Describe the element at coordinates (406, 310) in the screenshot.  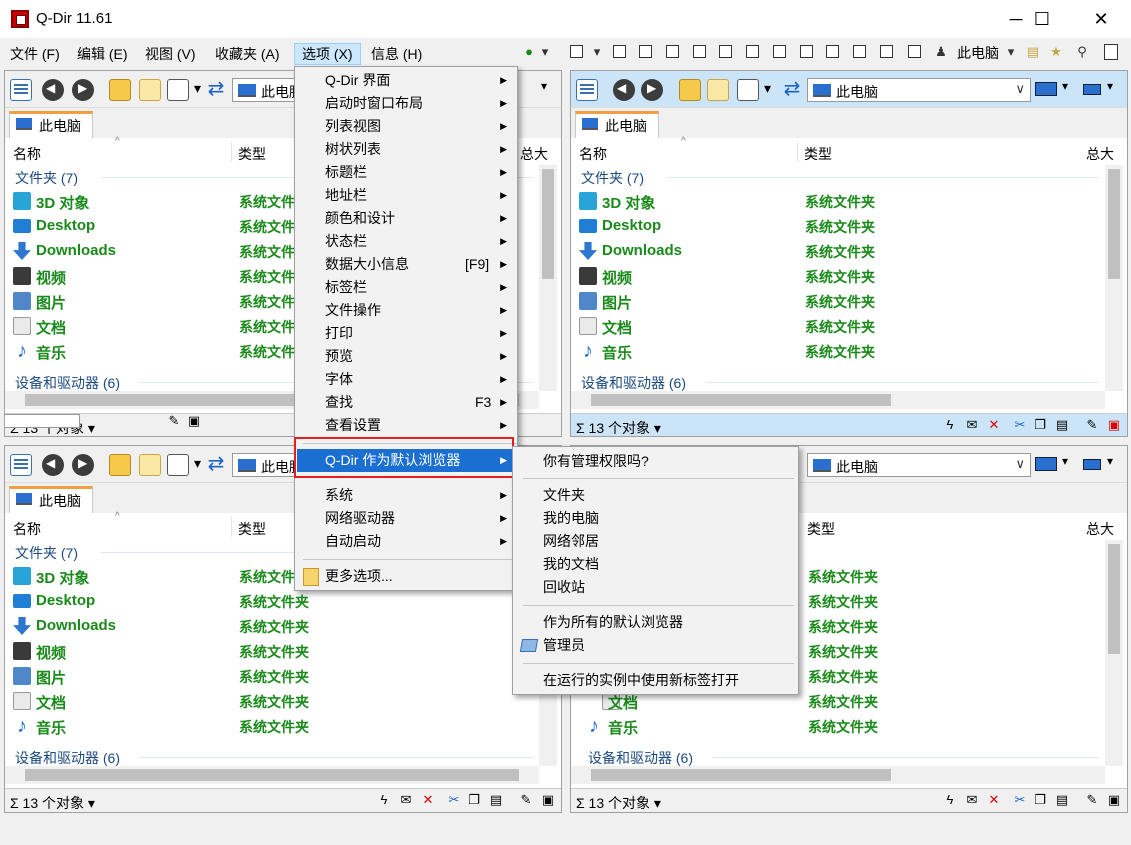
I see `menu-item-file-ops: 文件操作 ▶` at that location.